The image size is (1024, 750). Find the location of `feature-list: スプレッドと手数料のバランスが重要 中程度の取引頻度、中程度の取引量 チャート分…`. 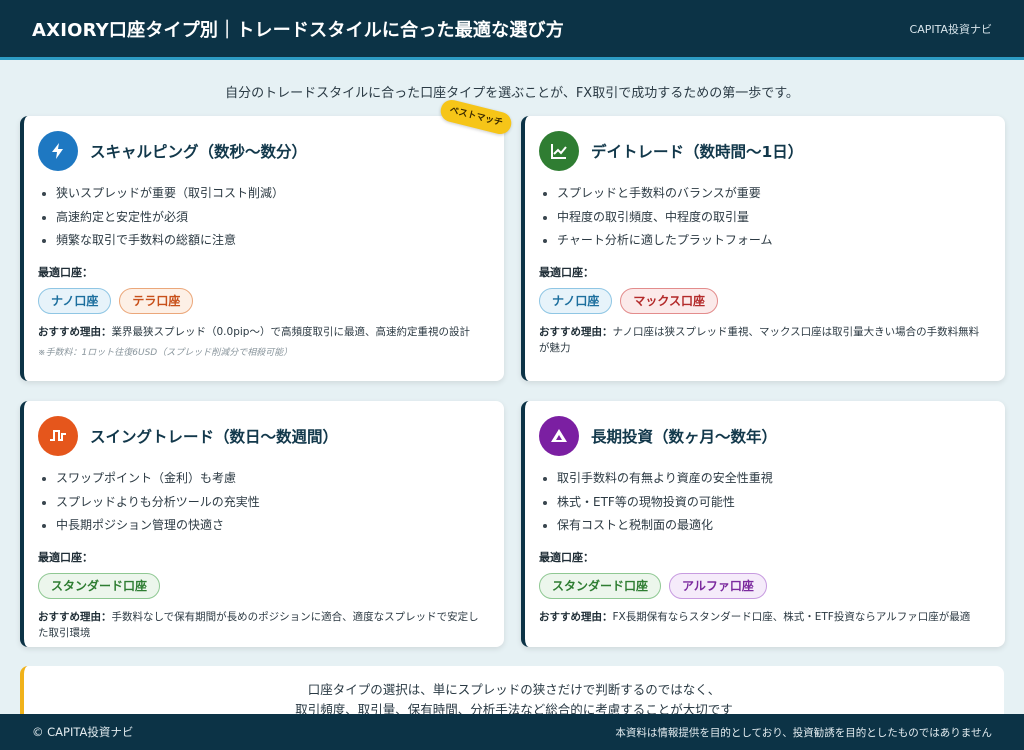

feature-list: スプレッドと手数料のバランスが重要 中程度の取引頻度、中程度の取引量 チャート分… is located at coordinates (764, 217).